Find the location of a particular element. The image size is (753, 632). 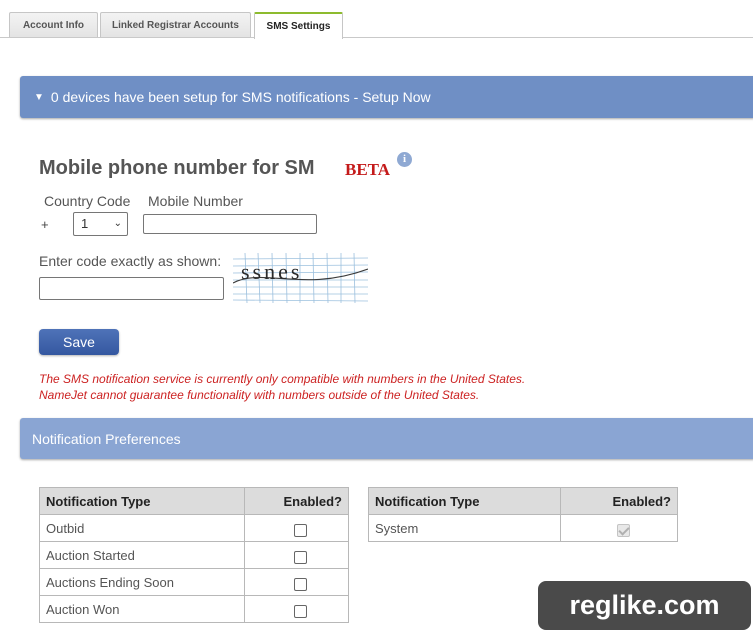

system-checkbox is located at coordinates (623, 530).